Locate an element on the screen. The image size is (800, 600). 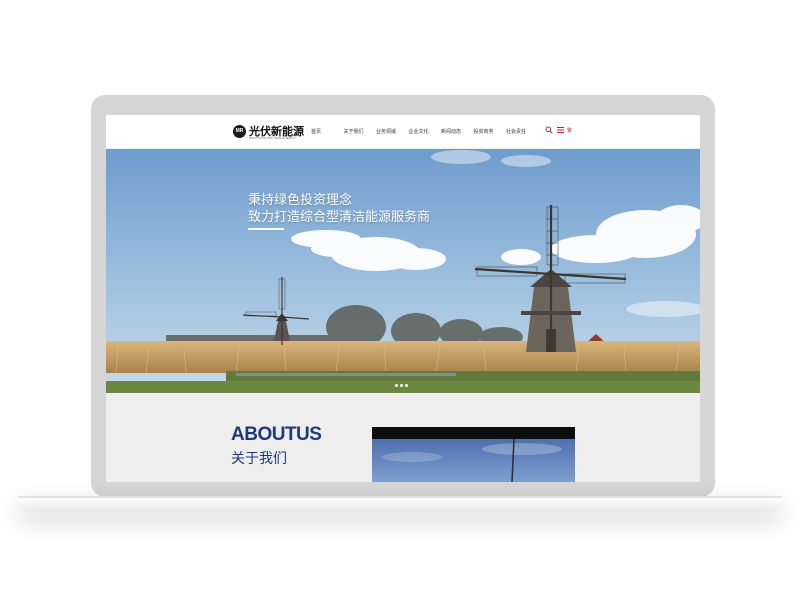
about-title-cn: 关于我们 is located at coordinates (259, 458).